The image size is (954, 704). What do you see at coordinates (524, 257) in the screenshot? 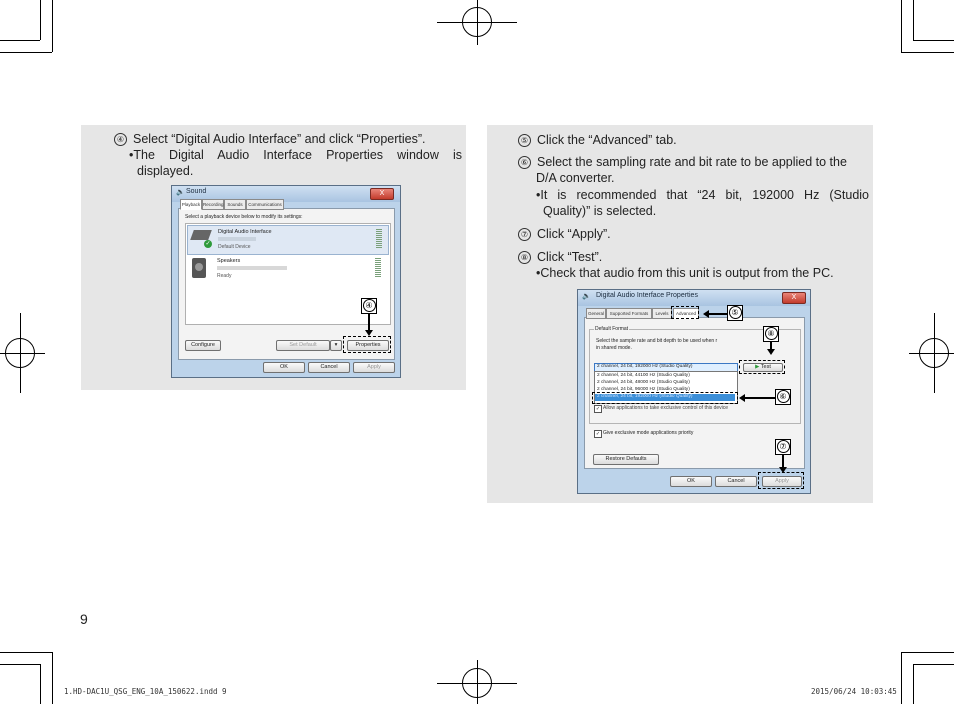
I see `step-number: ⑧` at bounding box center [524, 257].